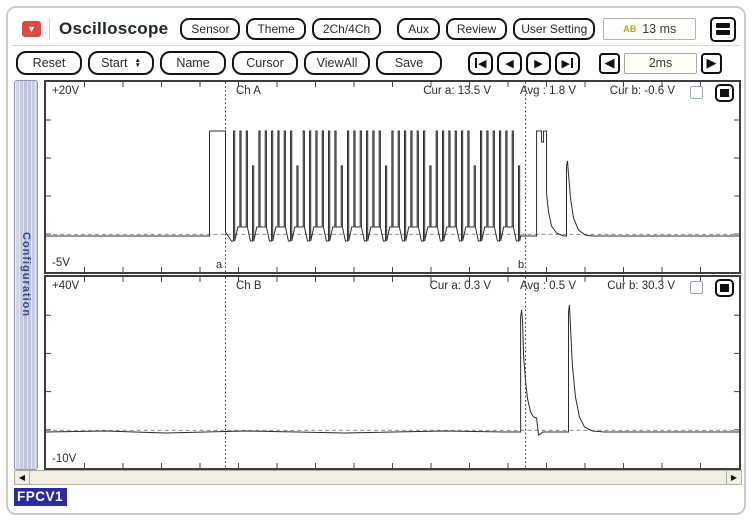  Describe the element at coordinates (22, 477) in the screenshot. I see `scroll-left-button: ◀` at that location.